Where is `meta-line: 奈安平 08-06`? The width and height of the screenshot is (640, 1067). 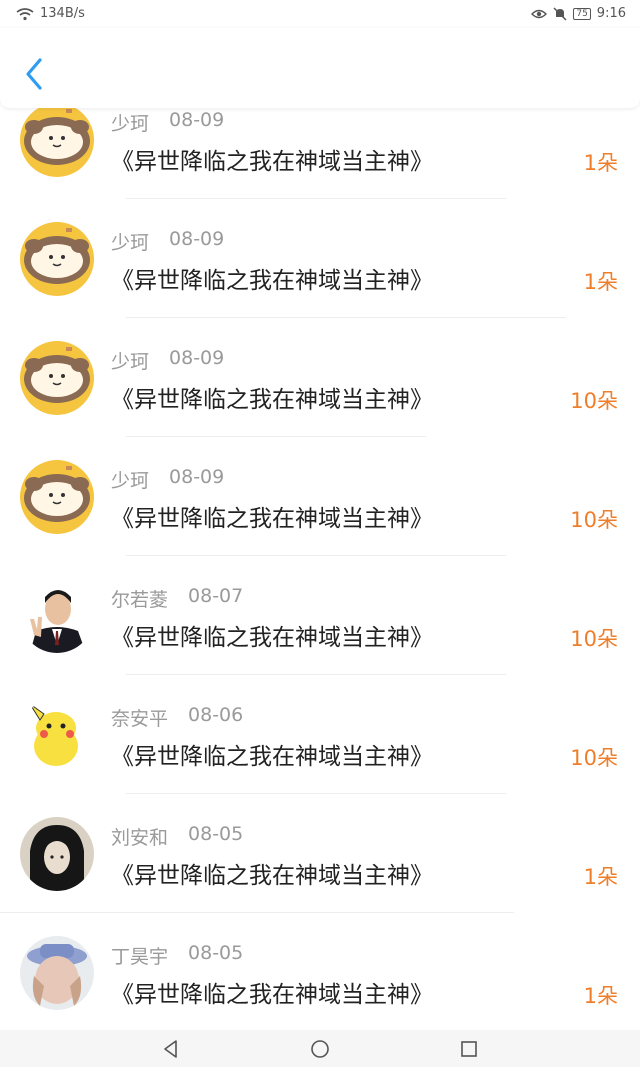 meta-line: 奈安平 08-06 is located at coordinates (177, 717).